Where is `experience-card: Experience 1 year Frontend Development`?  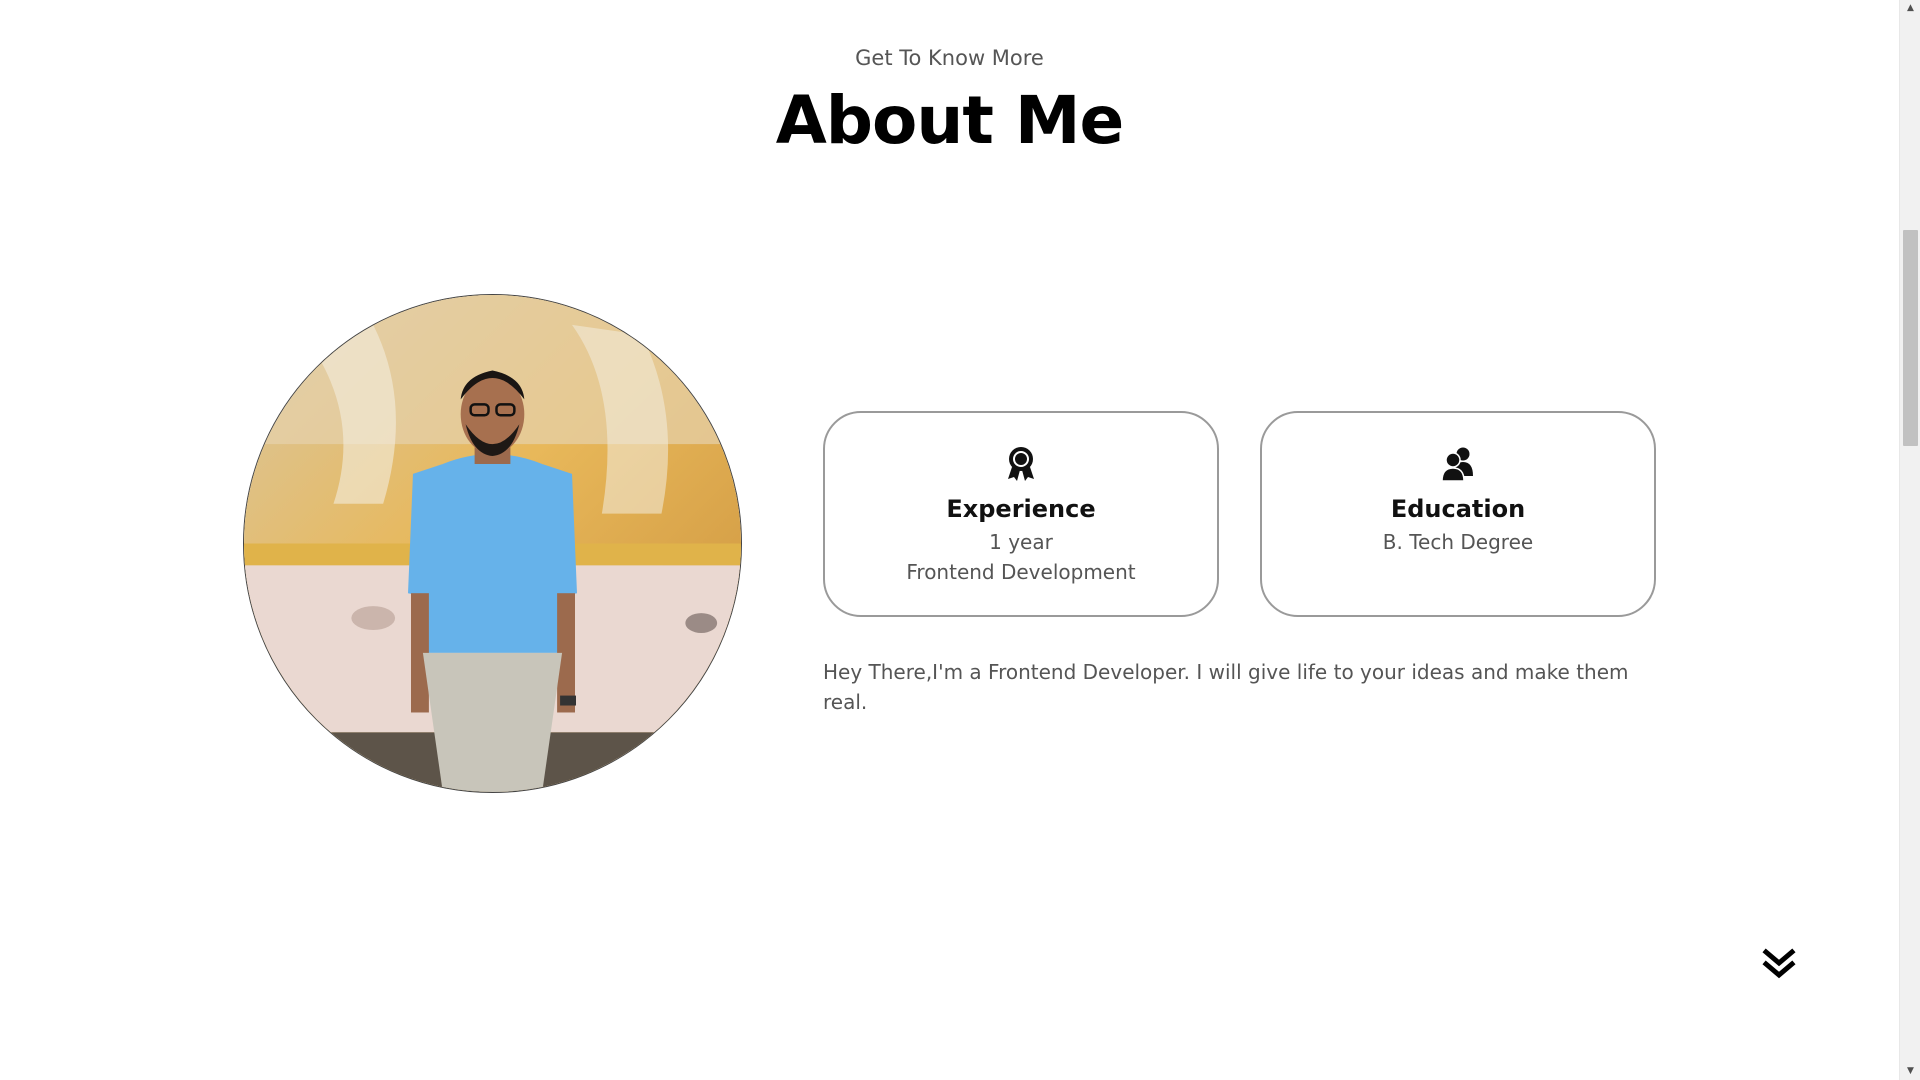
experience-card: Experience 1 year Frontend Development is located at coordinates (1021, 514).